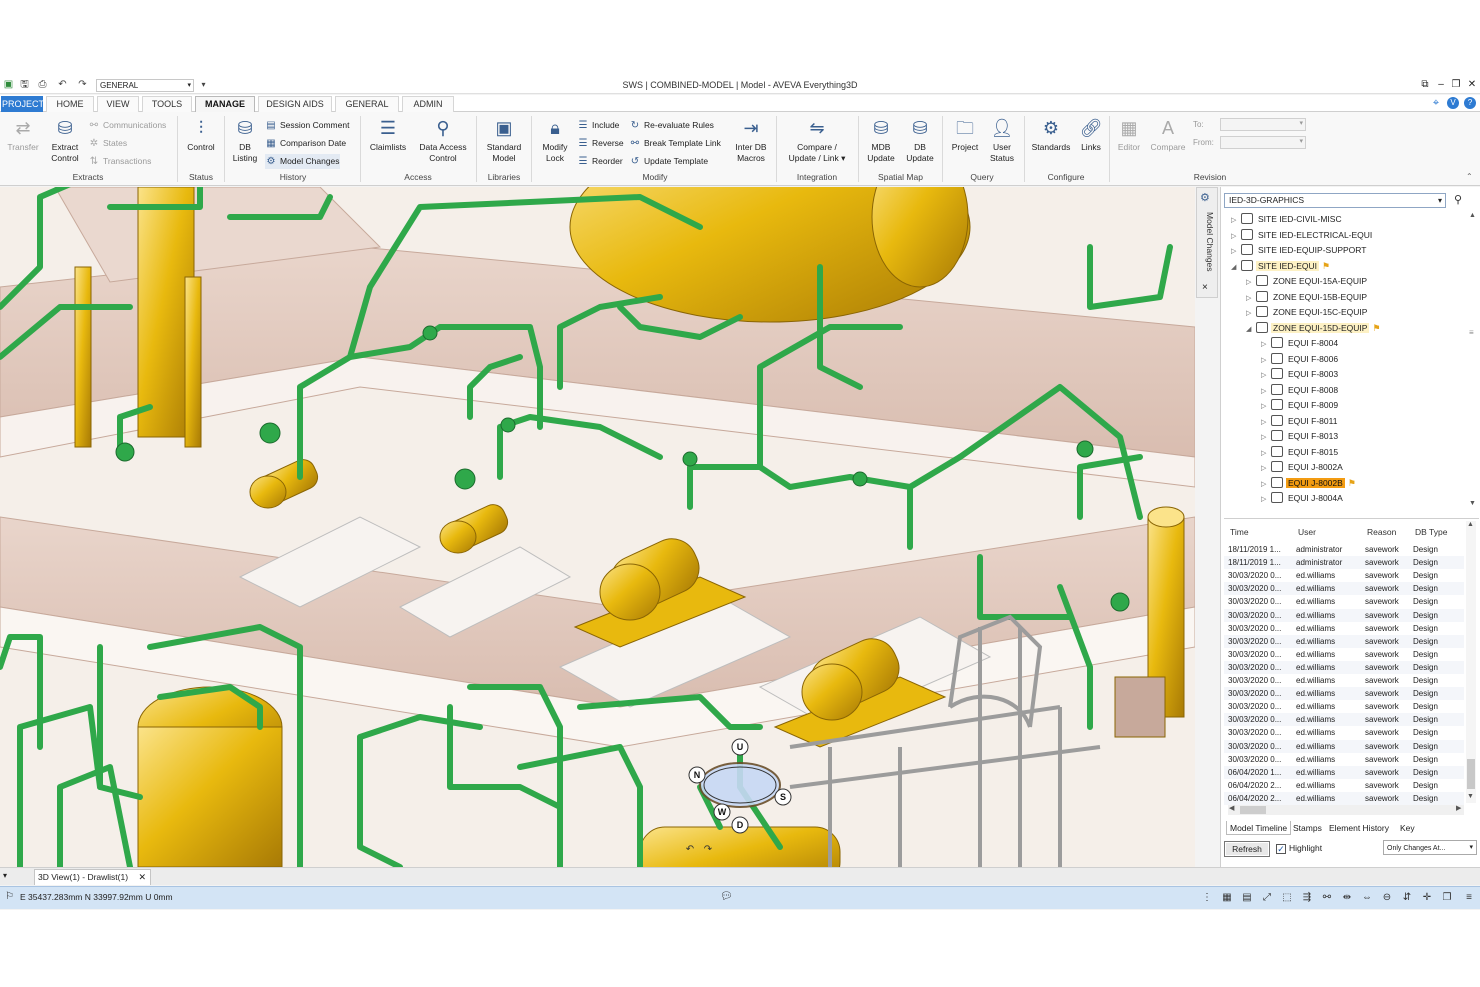 Image resolution: width=1480 pixels, height=987 pixels. Describe the element at coordinates (118, 104) in the screenshot. I see `tab-view: VIEW` at that location.